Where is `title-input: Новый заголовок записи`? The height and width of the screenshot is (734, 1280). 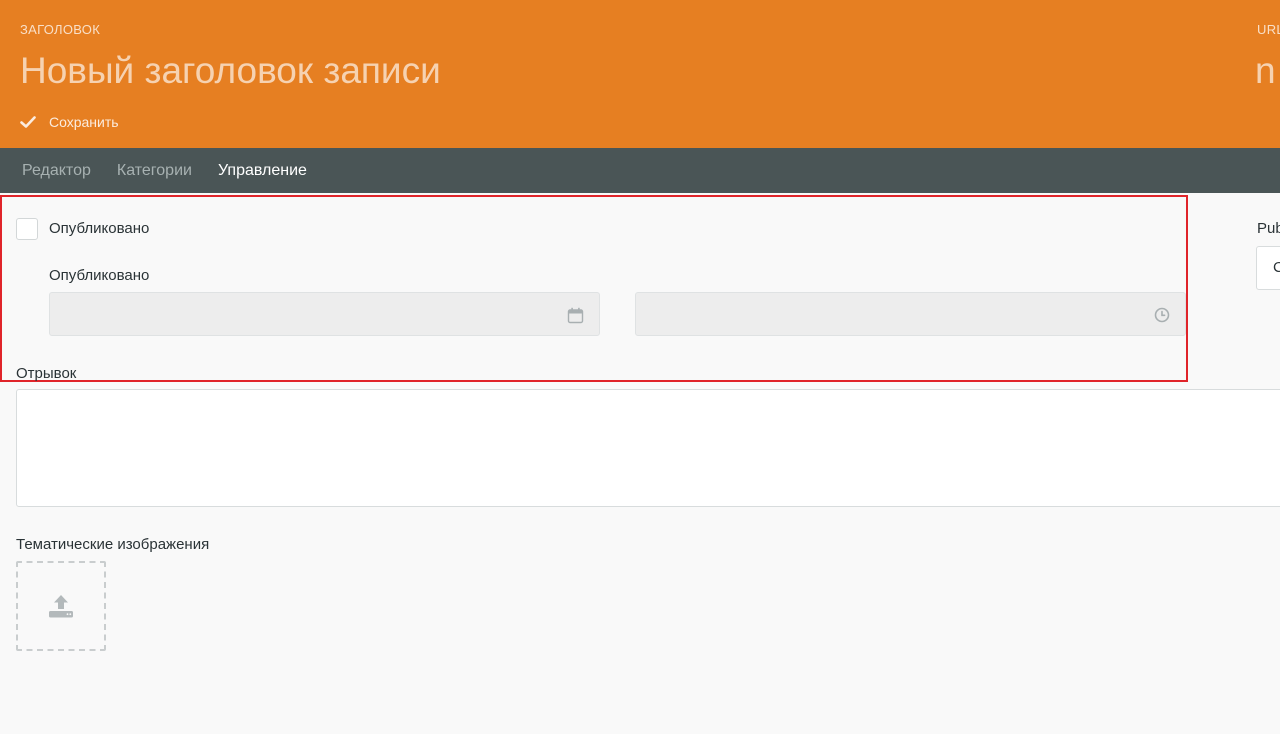
title-input: Новый заголовок записи is located at coordinates (230, 71).